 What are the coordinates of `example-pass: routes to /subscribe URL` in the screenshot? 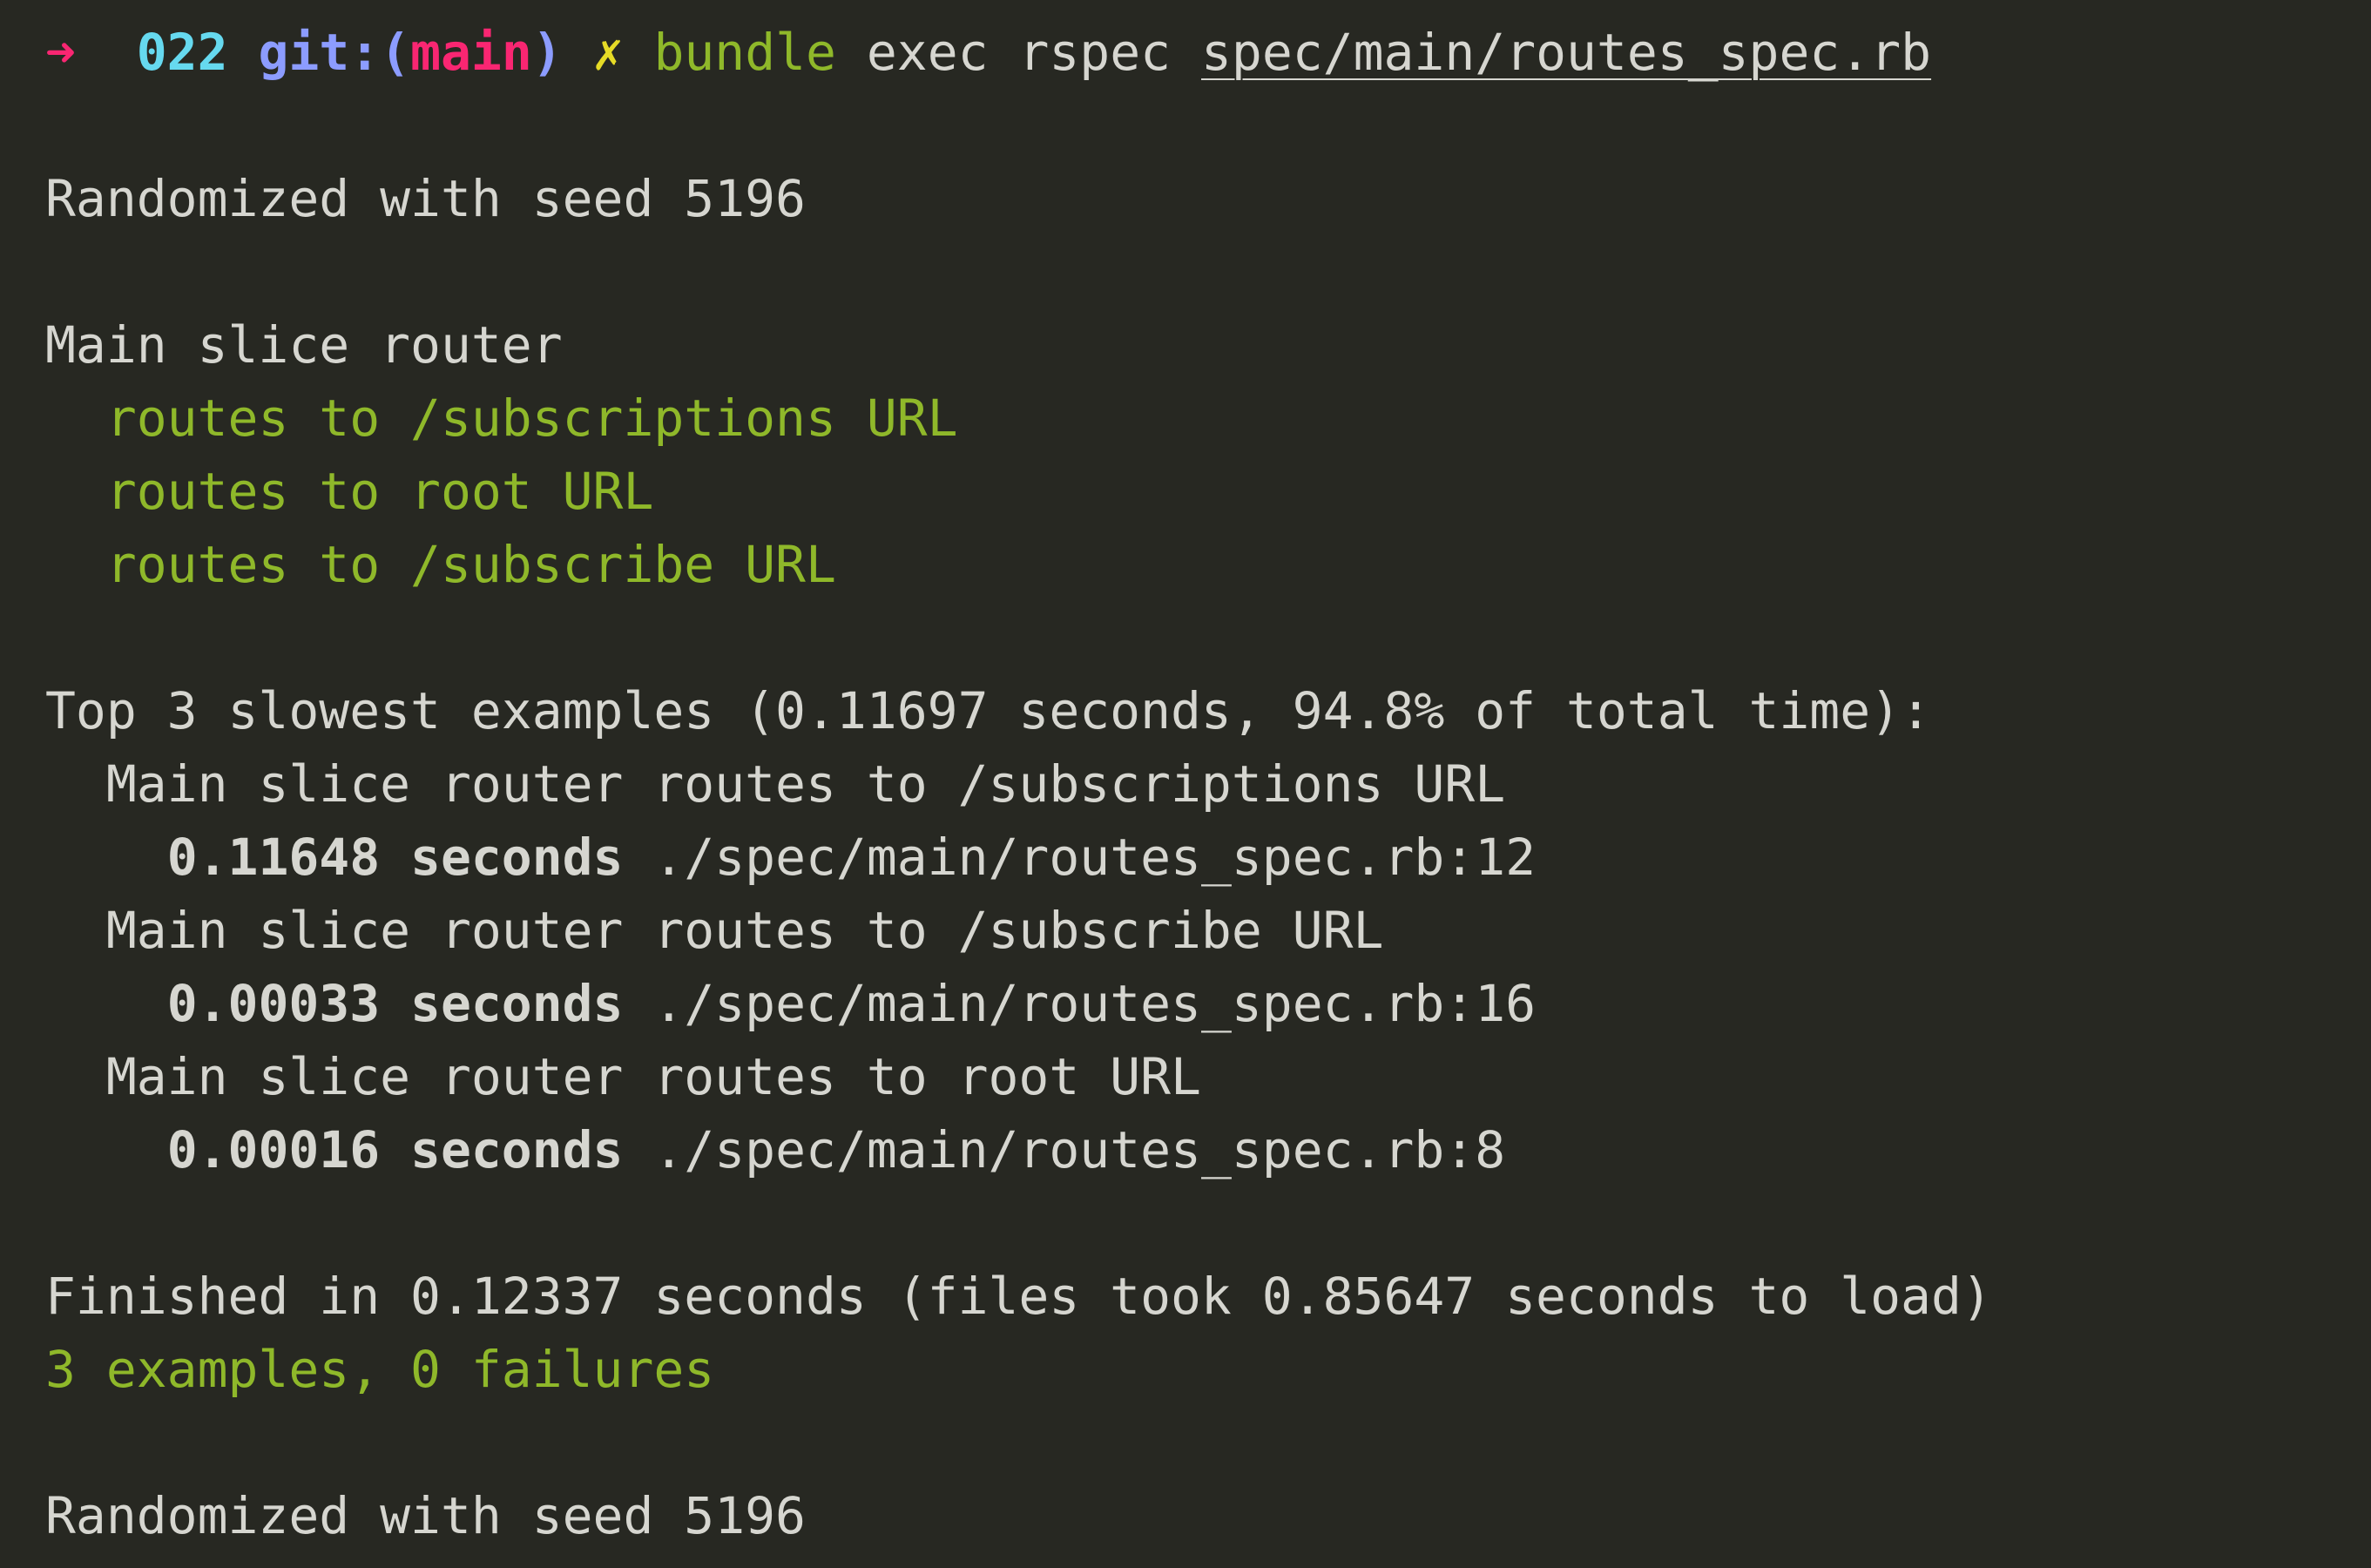 It's located at (1018, 564).